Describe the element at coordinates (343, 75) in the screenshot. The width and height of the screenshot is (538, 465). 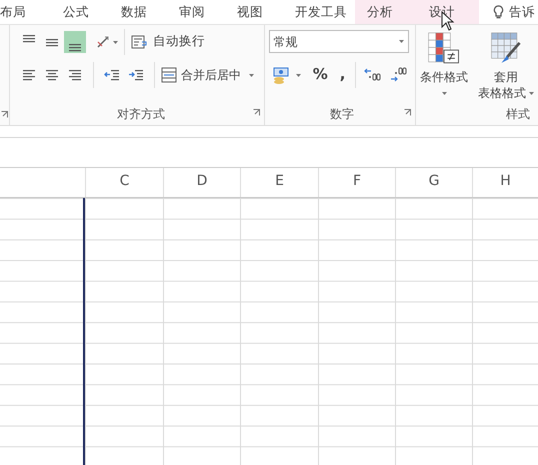
I see `comma-button: ,` at that location.